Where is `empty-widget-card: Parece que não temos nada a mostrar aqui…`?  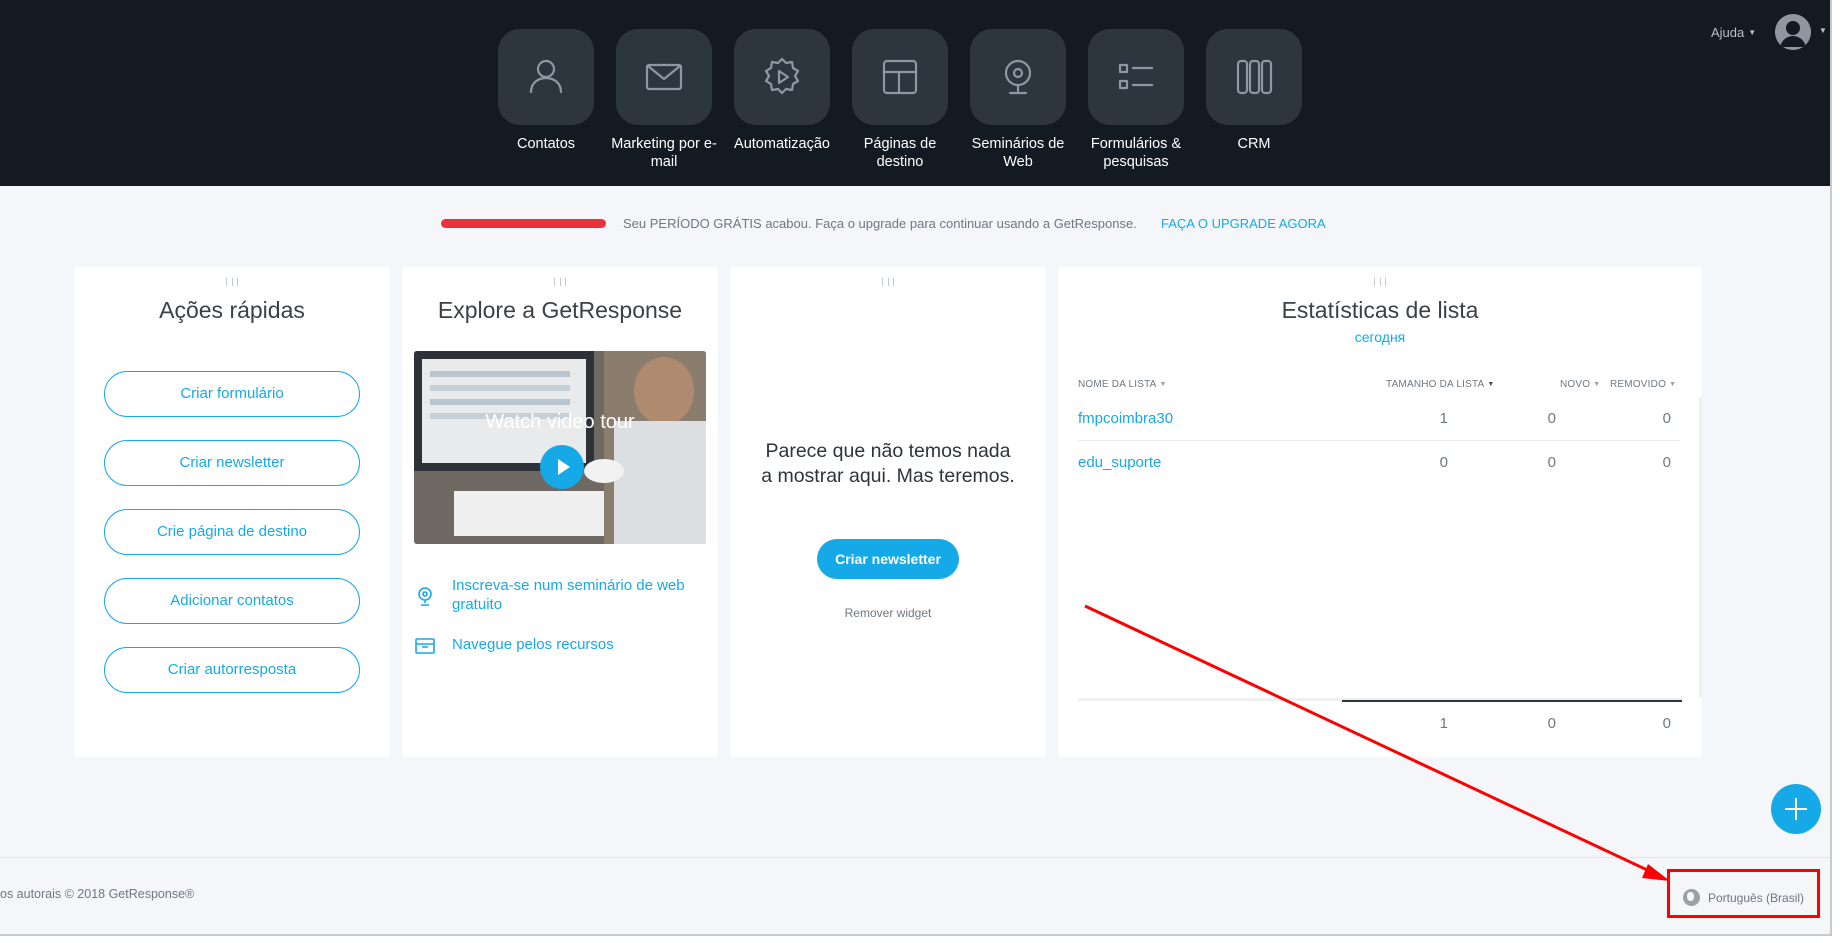 empty-widget-card: Parece que não temos nada a mostrar aqui… is located at coordinates (888, 512).